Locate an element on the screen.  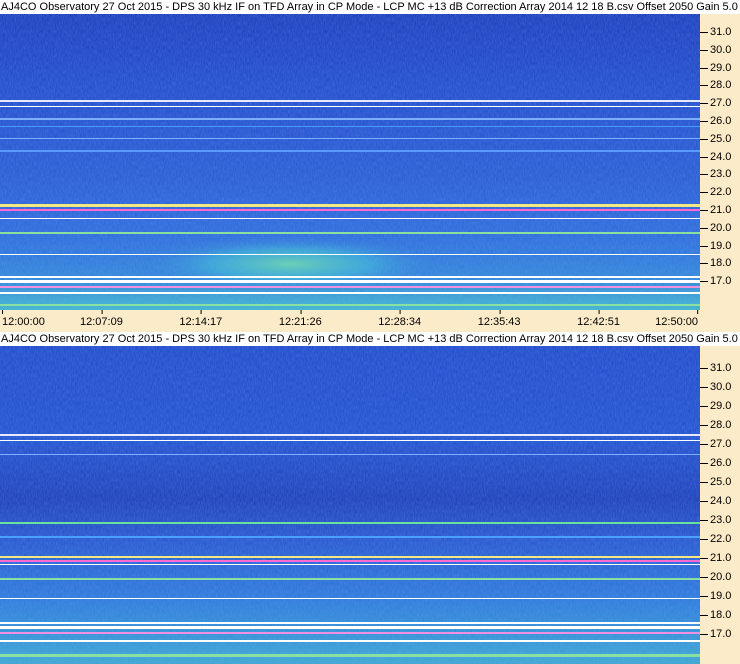
time-tick-label: 12:07:09 is located at coordinates (101, 319).